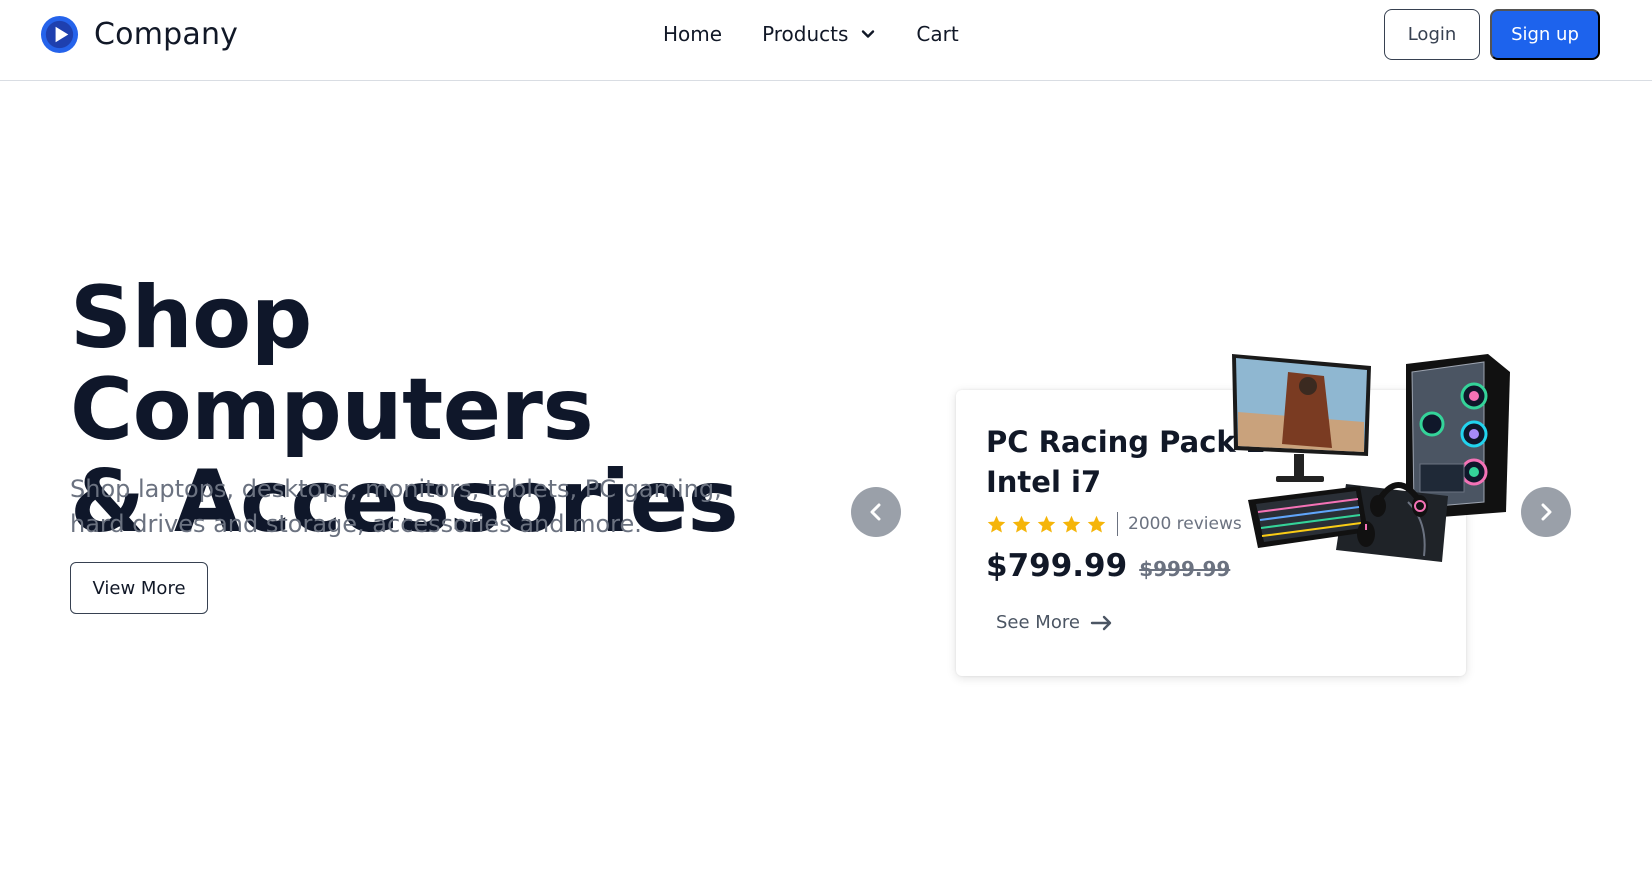 The width and height of the screenshot is (1652, 896). Describe the element at coordinates (868, 34) in the screenshot. I see `chevron-down-icon` at that location.